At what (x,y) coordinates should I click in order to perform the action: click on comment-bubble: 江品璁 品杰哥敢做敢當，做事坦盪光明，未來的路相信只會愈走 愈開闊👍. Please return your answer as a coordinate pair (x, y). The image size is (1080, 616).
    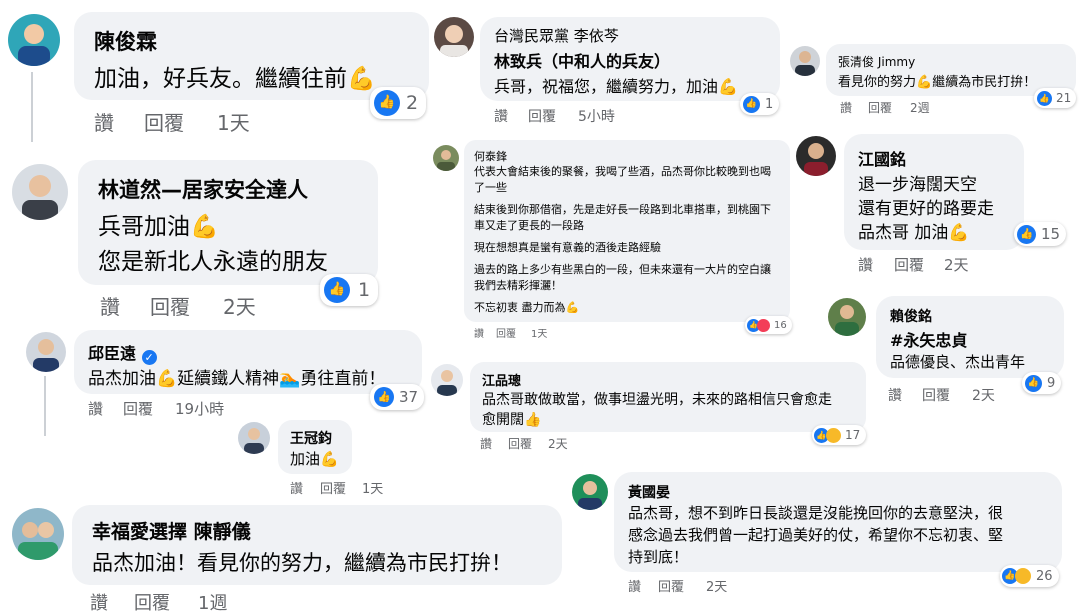
    Looking at the image, I should click on (668, 397).